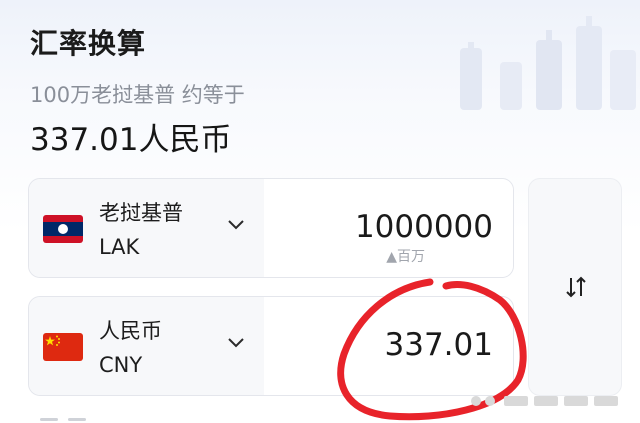 Image resolution: width=640 pixels, height=423 pixels. I want to click on swap-currencies-button, so click(575, 287).